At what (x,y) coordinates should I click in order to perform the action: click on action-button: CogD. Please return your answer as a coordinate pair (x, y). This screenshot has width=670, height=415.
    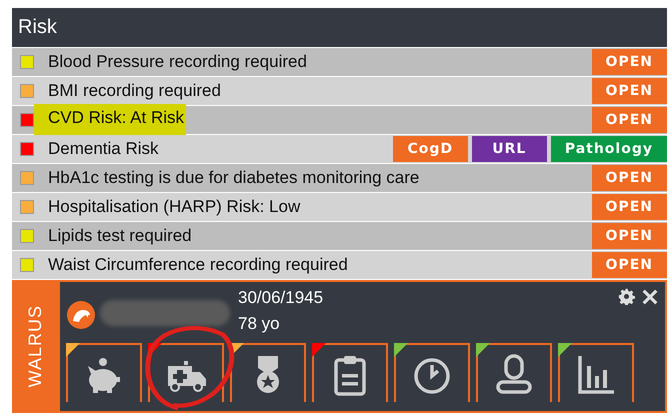
    Looking at the image, I should click on (430, 149).